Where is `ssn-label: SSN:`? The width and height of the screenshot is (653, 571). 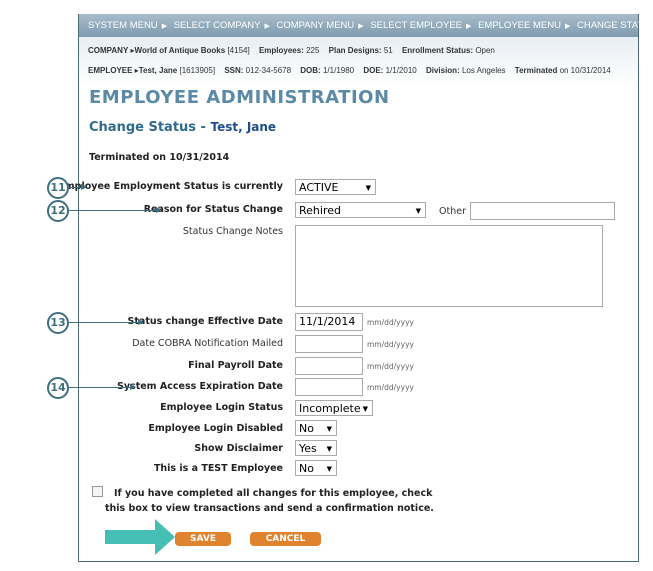 ssn-label: SSN: is located at coordinates (234, 70).